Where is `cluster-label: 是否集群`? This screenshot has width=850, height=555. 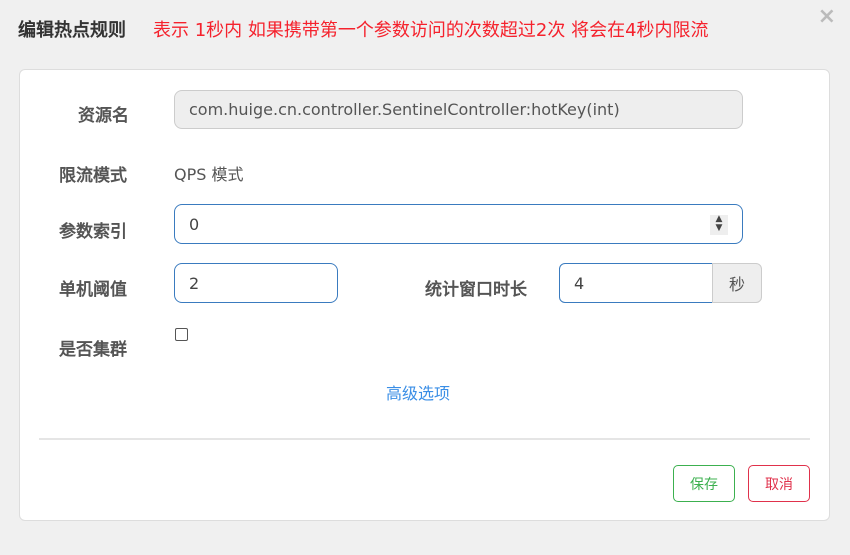 cluster-label: 是否集群 is located at coordinates (93, 350).